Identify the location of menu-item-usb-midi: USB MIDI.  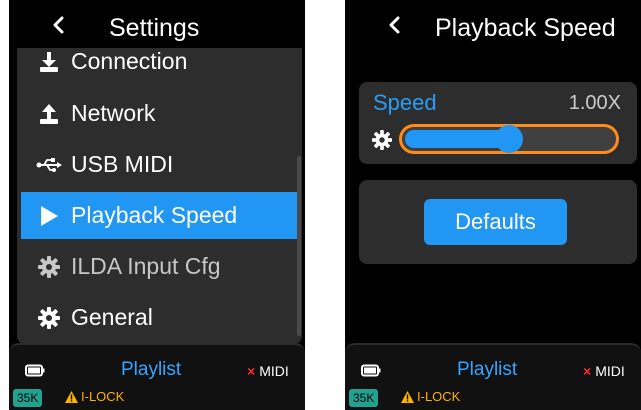
(159, 164).